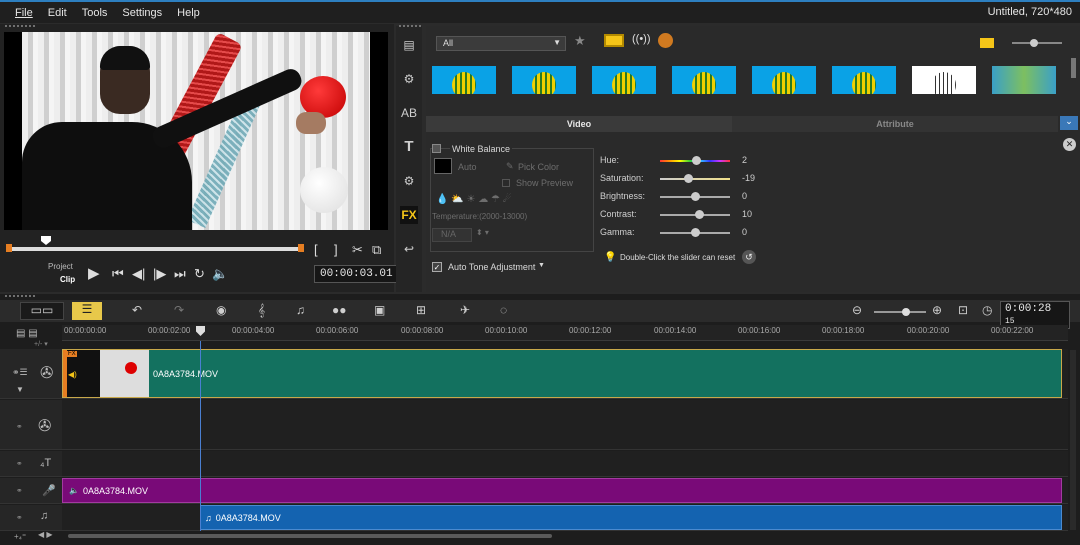 The image size is (1080, 545). What do you see at coordinates (409, 147) in the screenshot?
I see `title-icon: T` at bounding box center [409, 147].